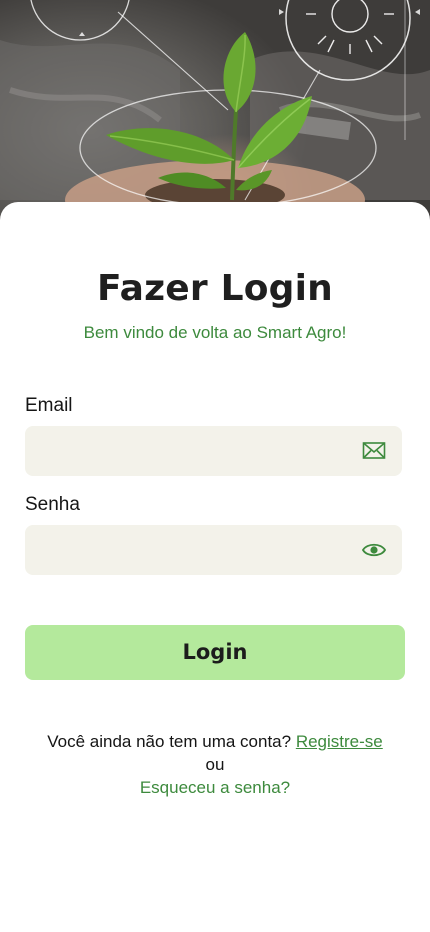  What do you see at coordinates (49, 405) in the screenshot?
I see `email-label: Email` at bounding box center [49, 405].